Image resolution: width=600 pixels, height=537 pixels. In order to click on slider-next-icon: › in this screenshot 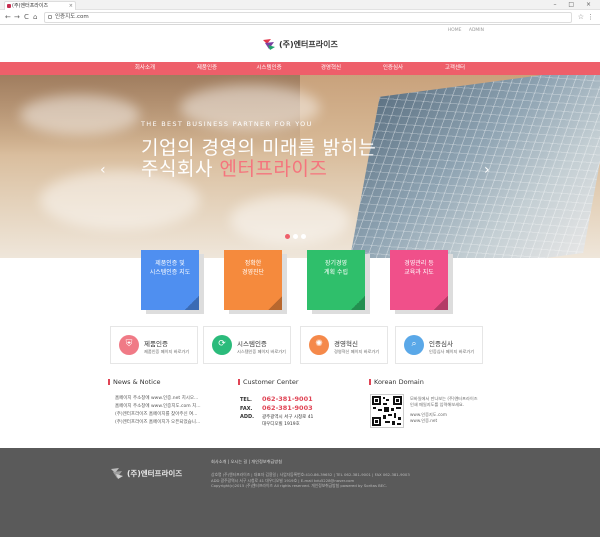, I will do `click(487, 170)`.